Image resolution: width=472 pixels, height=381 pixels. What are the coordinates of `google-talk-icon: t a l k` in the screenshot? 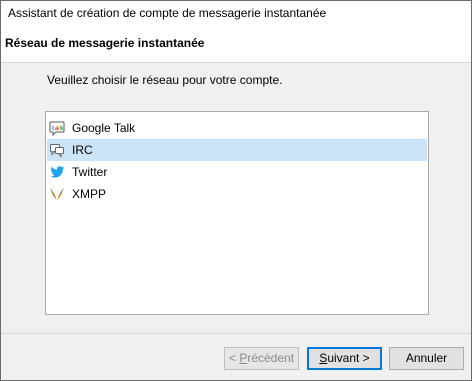 It's located at (57, 128).